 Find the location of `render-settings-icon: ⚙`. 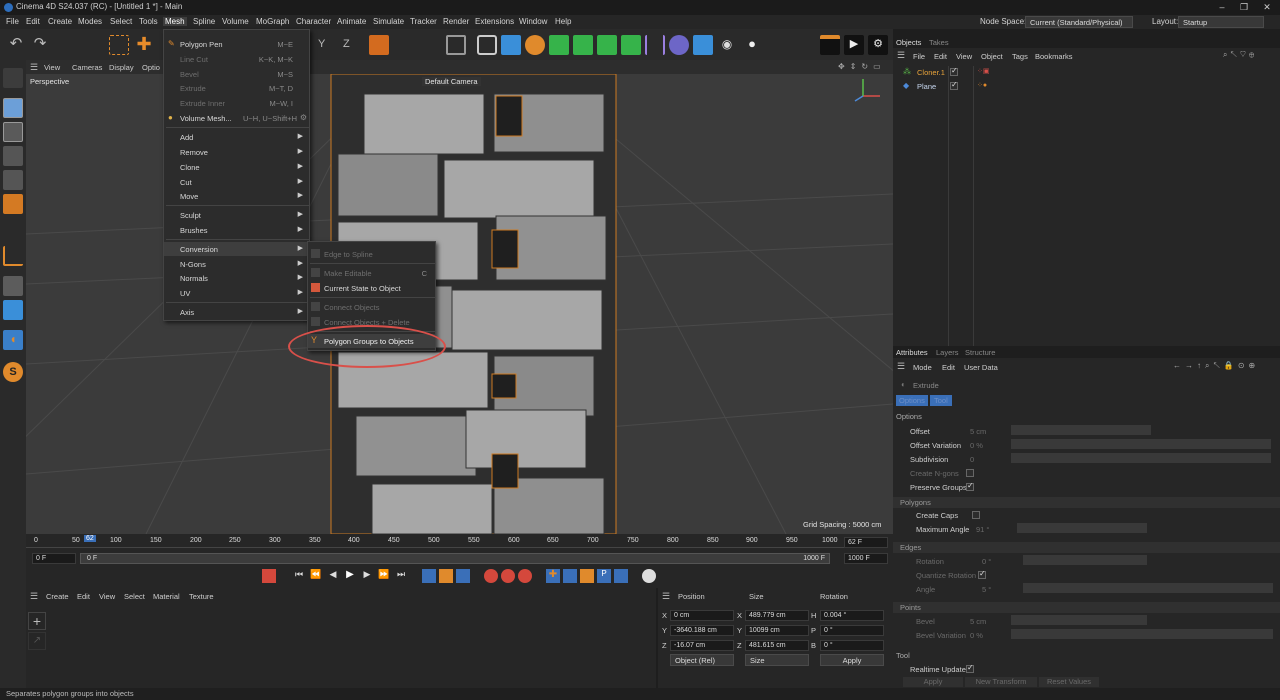

render-settings-icon: ⚙ is located at coordinates (878, 45).